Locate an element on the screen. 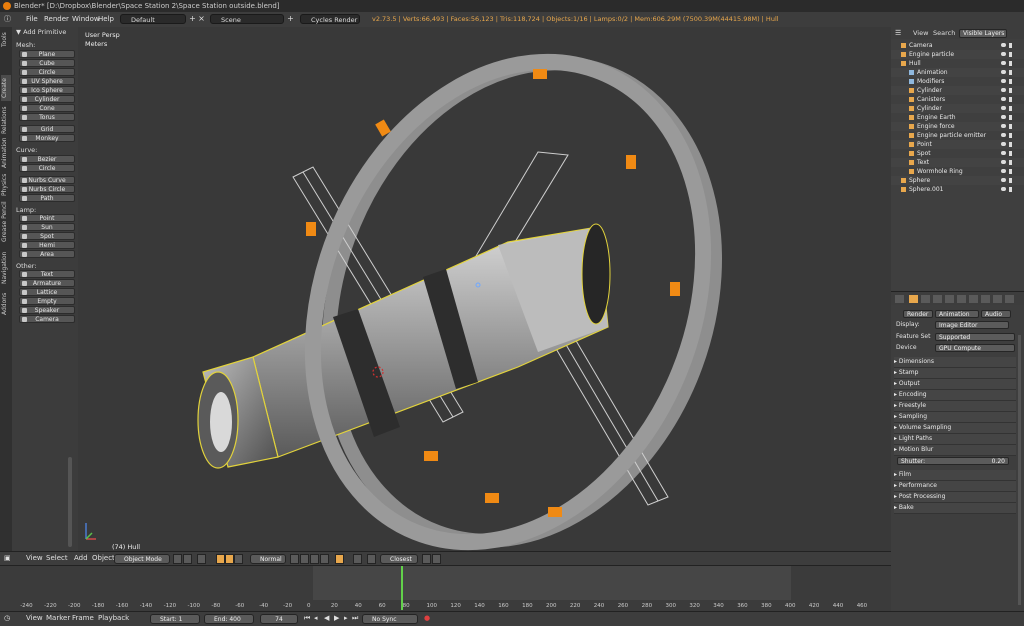  add-scene-button: + is located at coordinates (290, 19).